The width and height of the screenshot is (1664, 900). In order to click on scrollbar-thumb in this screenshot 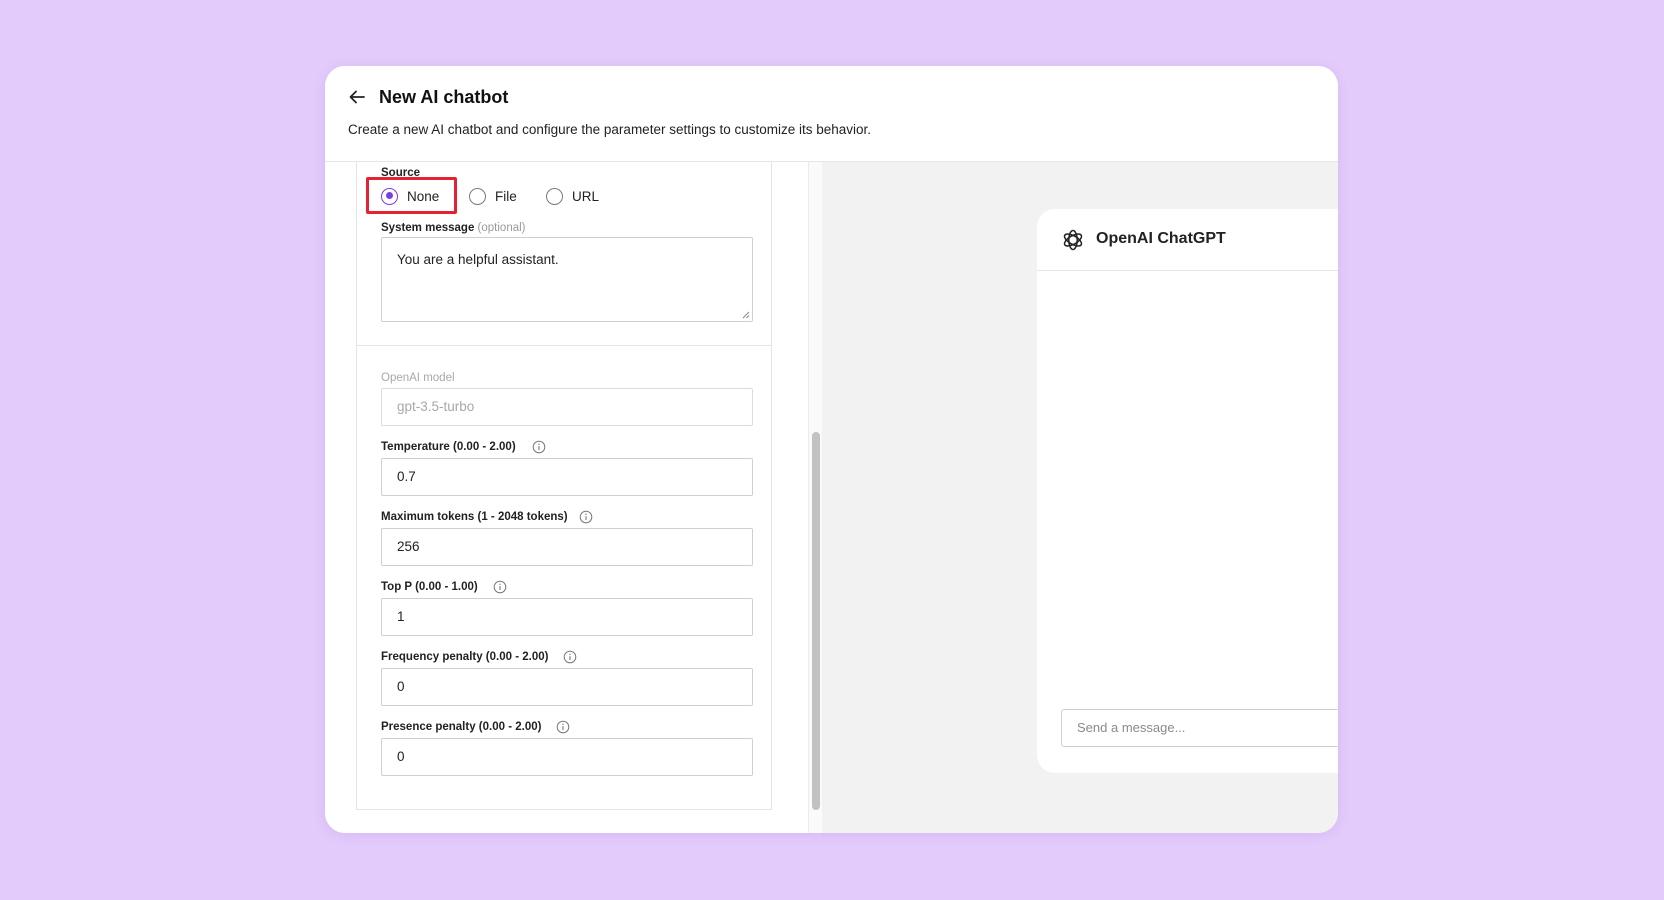, I will do `click(816, 621)`.